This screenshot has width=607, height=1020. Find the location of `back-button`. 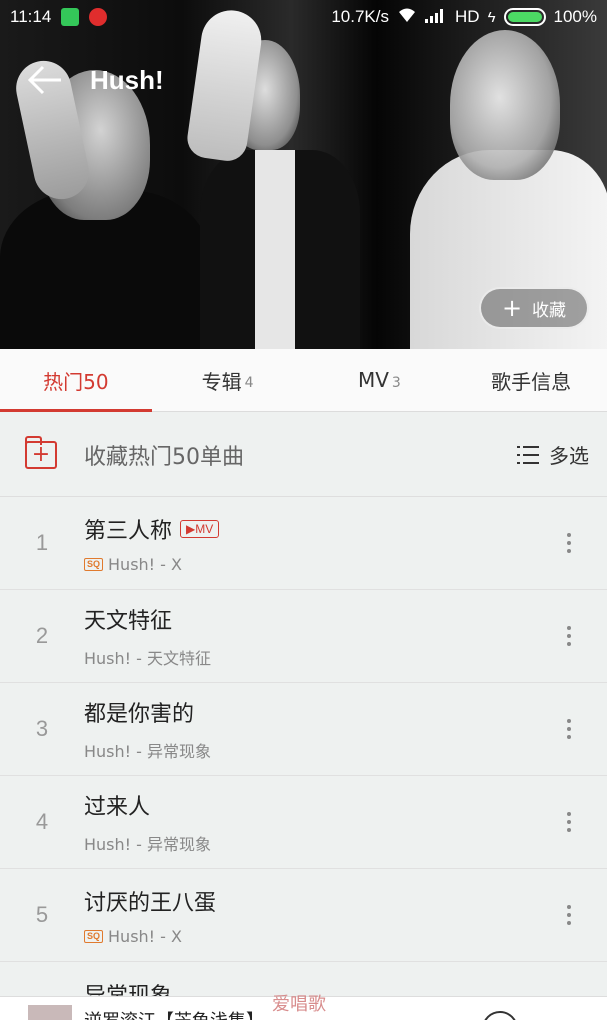

back-button is located at coordinates (45, 80).